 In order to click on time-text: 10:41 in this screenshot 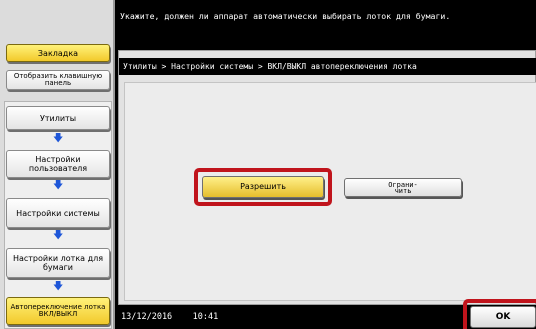, I will do `click(205, 317)`.